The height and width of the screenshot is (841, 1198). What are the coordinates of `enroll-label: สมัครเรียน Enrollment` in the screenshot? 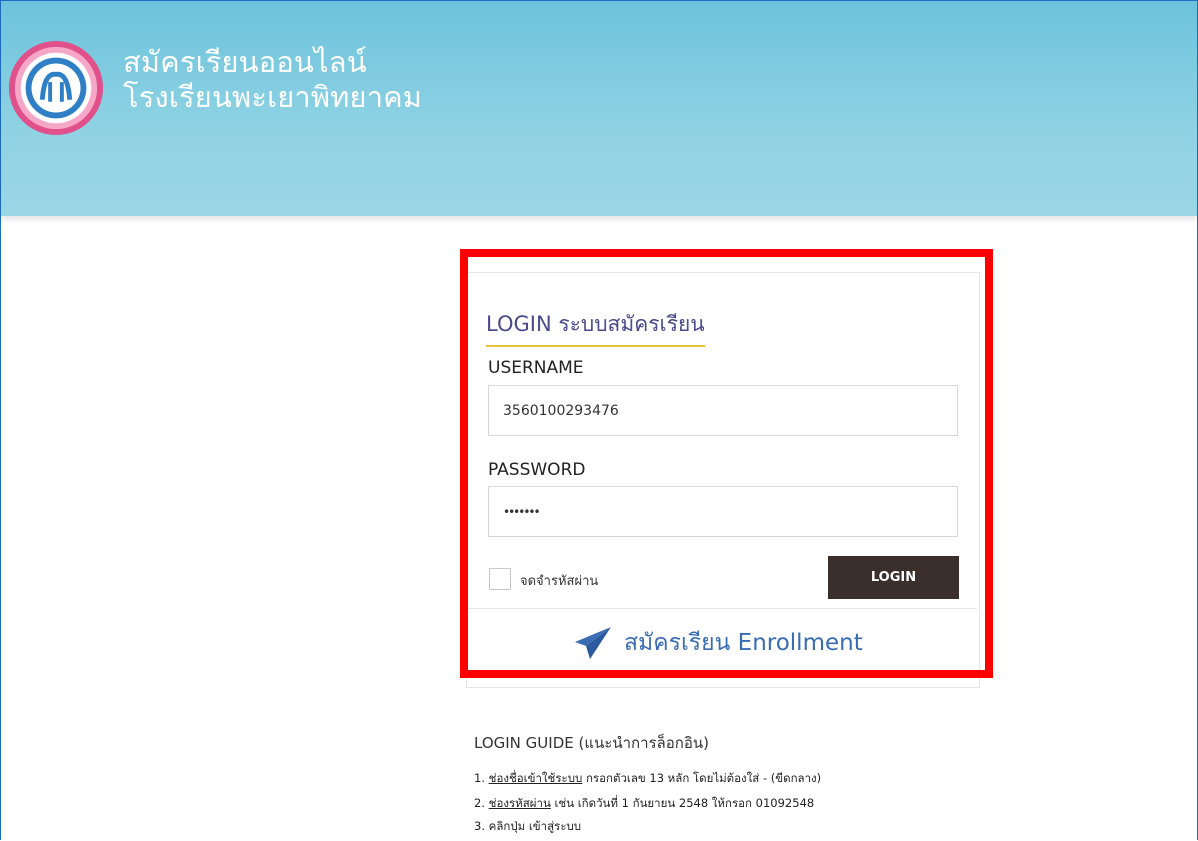 It's located at (743, 643).